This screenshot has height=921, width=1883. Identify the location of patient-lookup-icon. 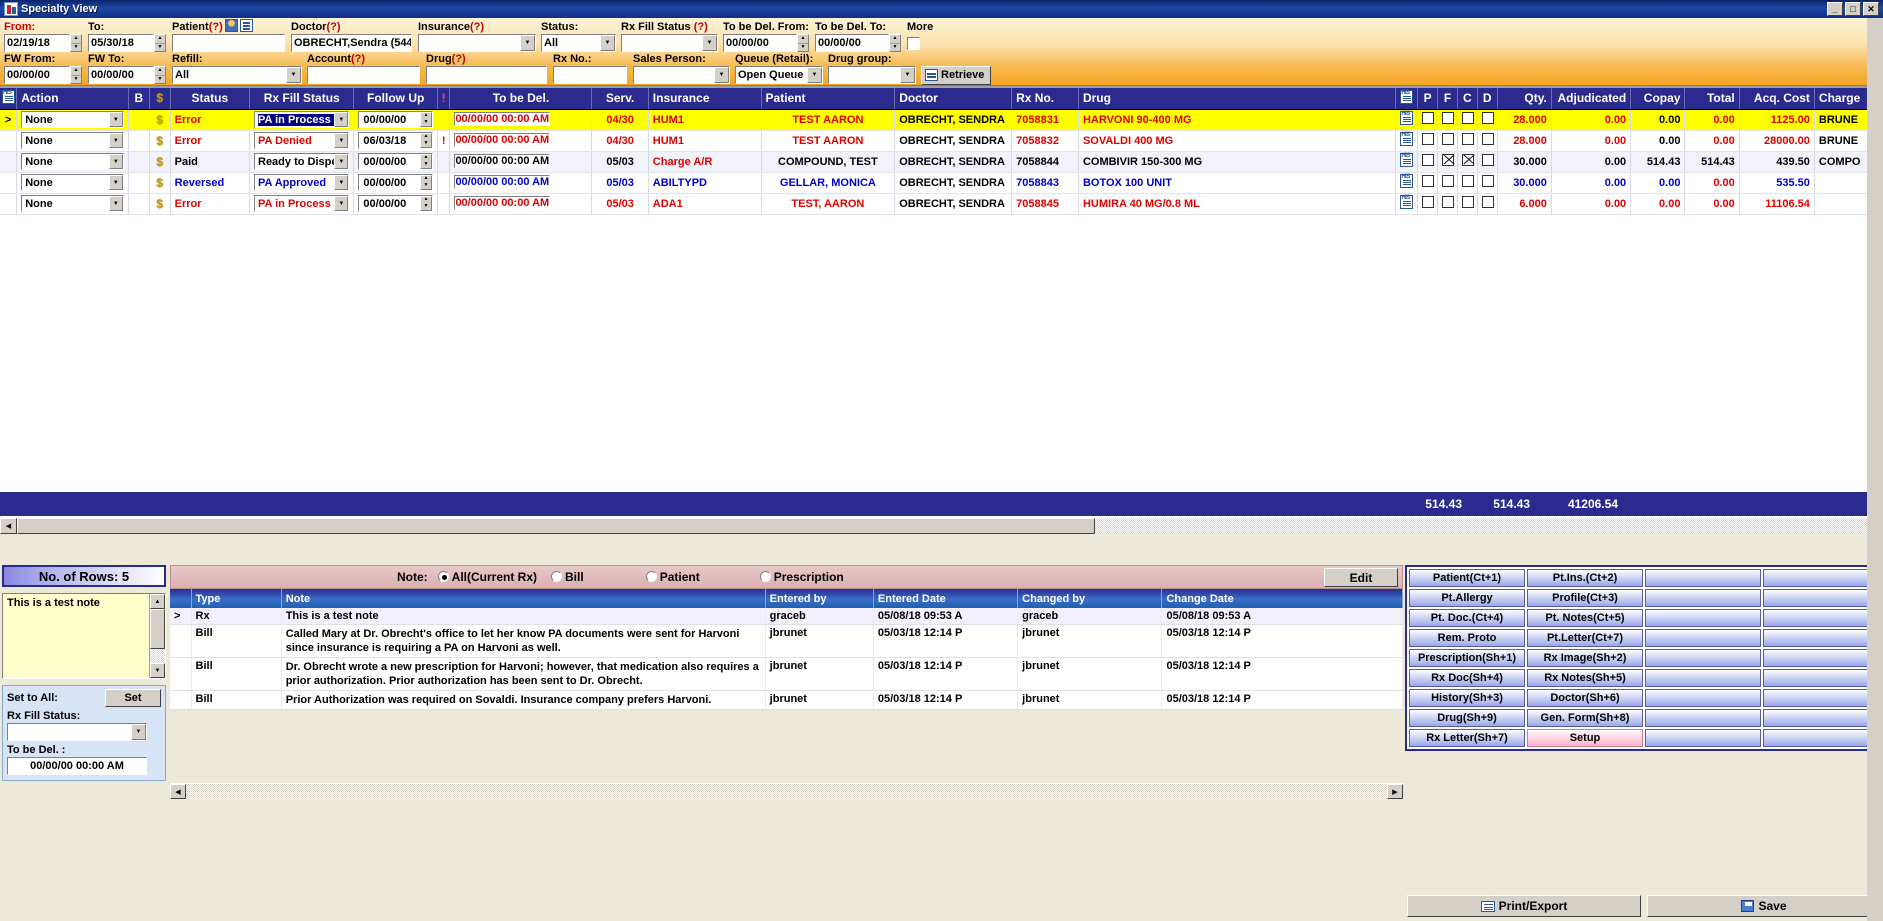
(231, 25).